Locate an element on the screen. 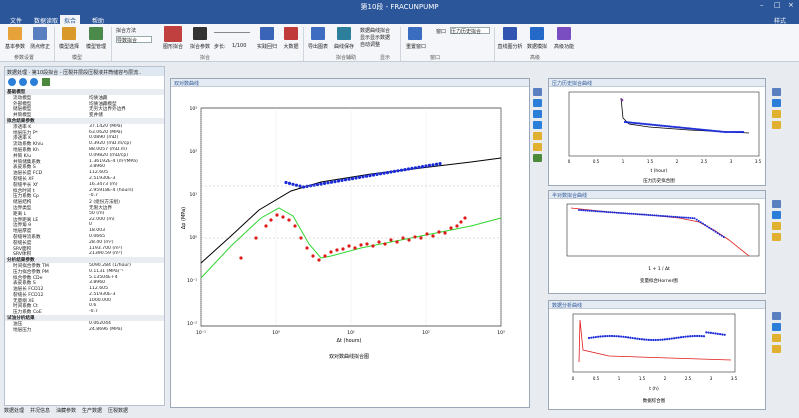  tab-production: 生产数据 is located at coordinates (92, 410).